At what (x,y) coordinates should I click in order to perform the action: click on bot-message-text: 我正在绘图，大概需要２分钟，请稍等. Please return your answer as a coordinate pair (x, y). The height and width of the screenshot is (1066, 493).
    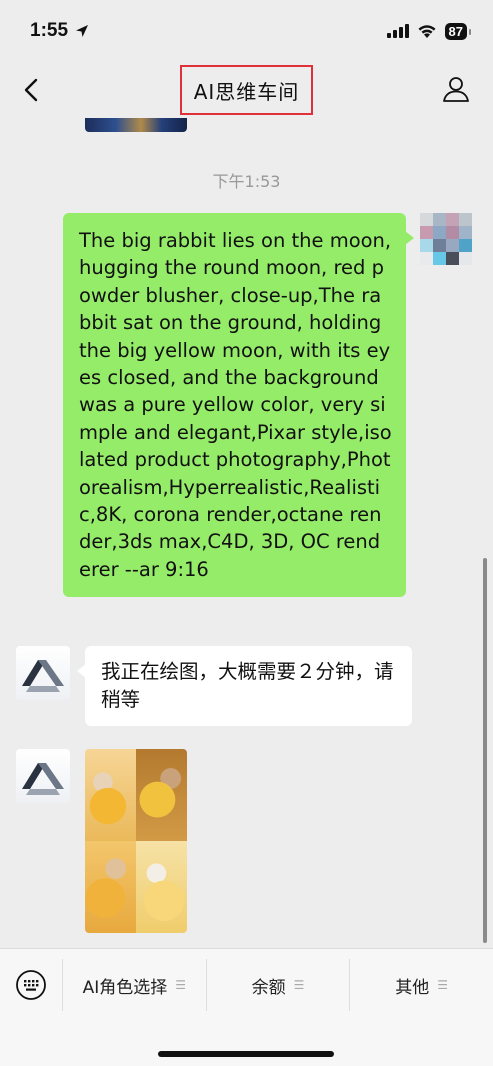
    Looking at the image, I should click on (247, 685).